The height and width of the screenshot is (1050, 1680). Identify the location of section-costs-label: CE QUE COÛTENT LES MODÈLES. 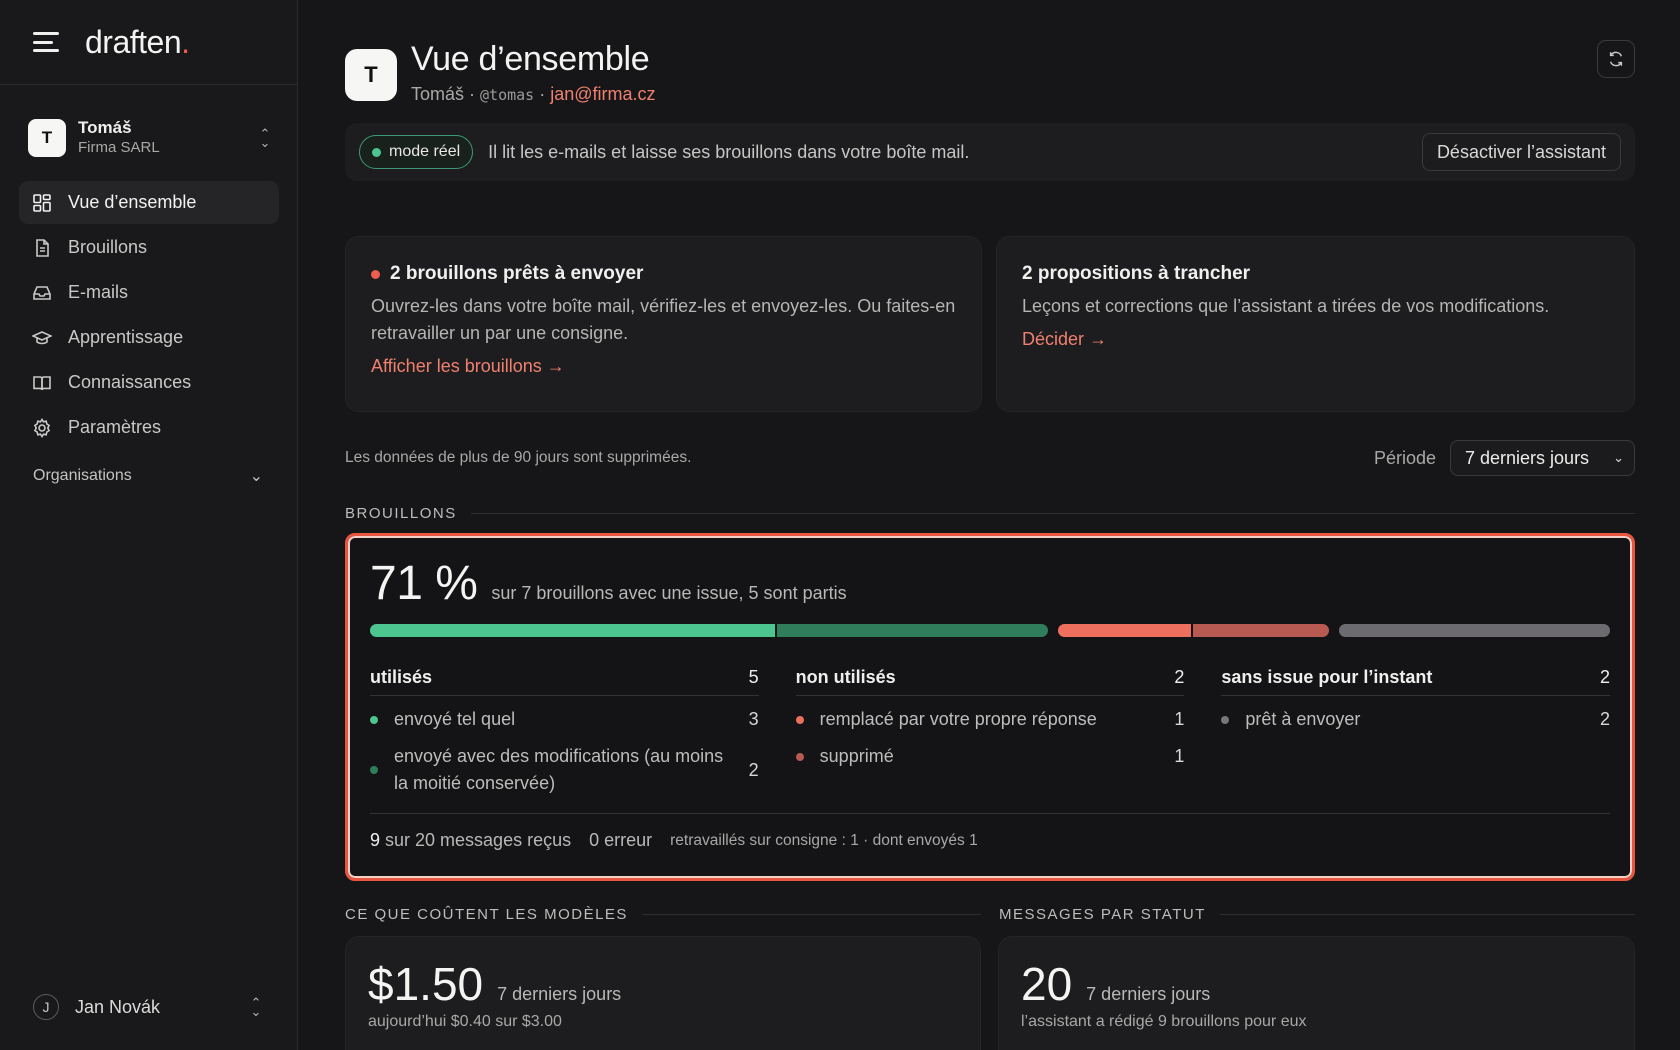
(663, 914).